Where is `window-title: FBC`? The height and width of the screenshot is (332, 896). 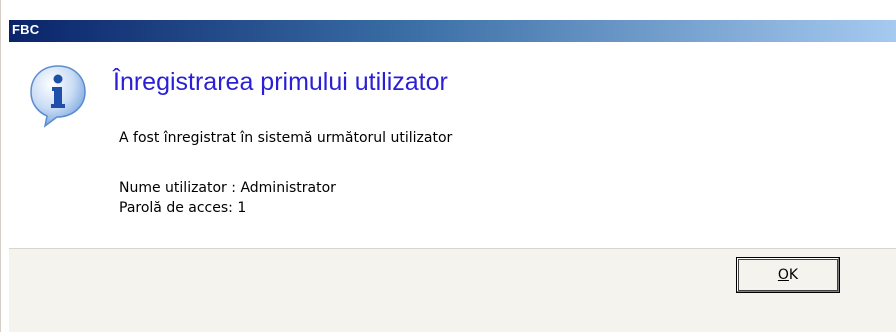
window-title: FBC is located at coordinates (26, 29).